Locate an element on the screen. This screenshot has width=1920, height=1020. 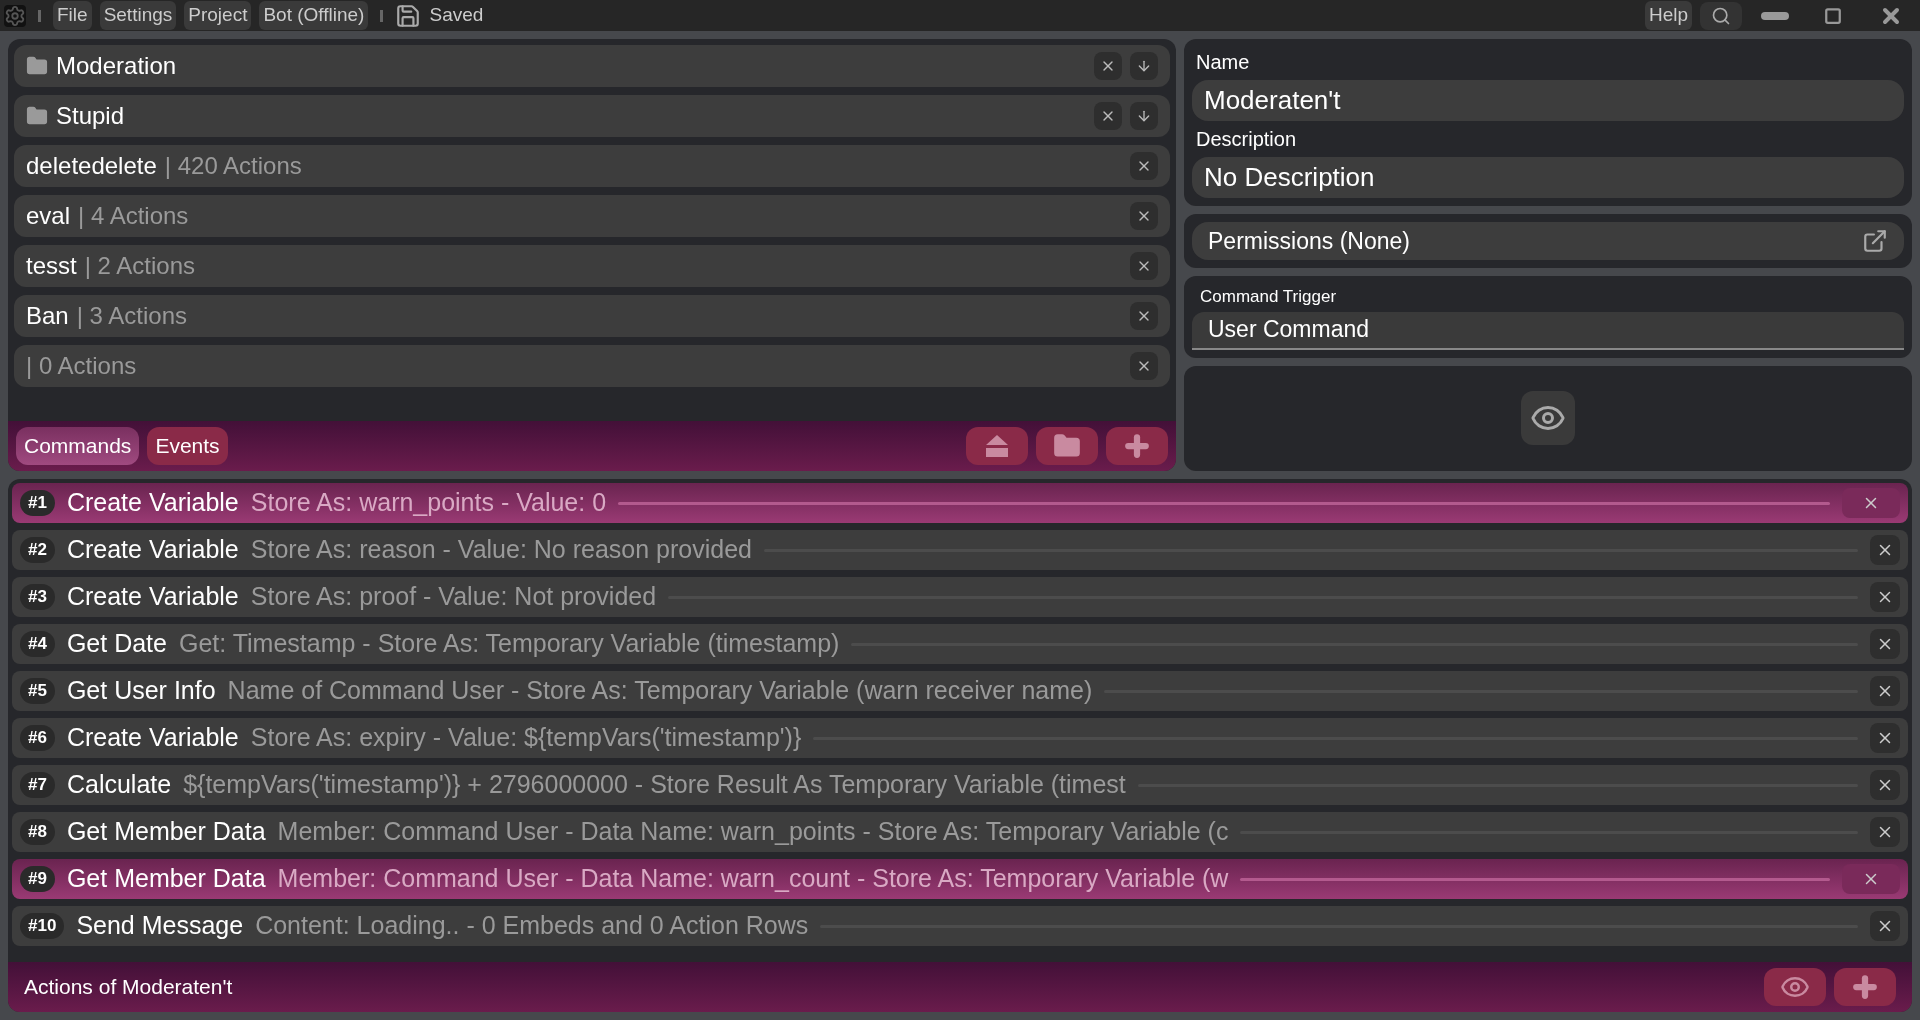
action-number: #4 is located at coordinates (37, 644).